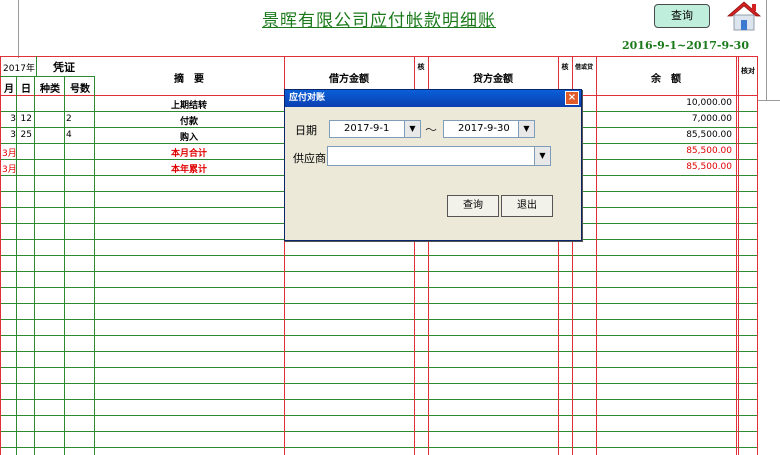  Describe the element at coordinates (47, 76) in the screenshot. I see `grid-subheader-line` at that location.